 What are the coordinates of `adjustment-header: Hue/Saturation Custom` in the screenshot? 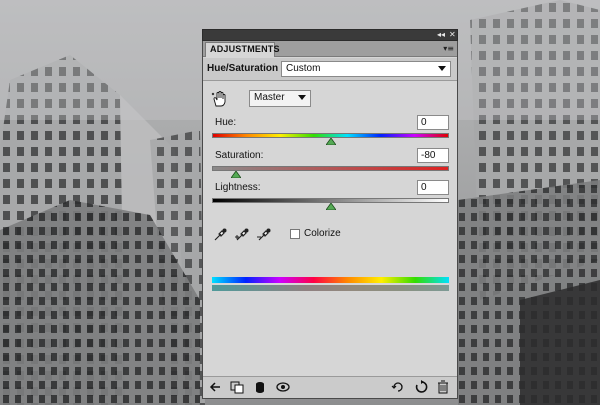 It's located at (330, 69).